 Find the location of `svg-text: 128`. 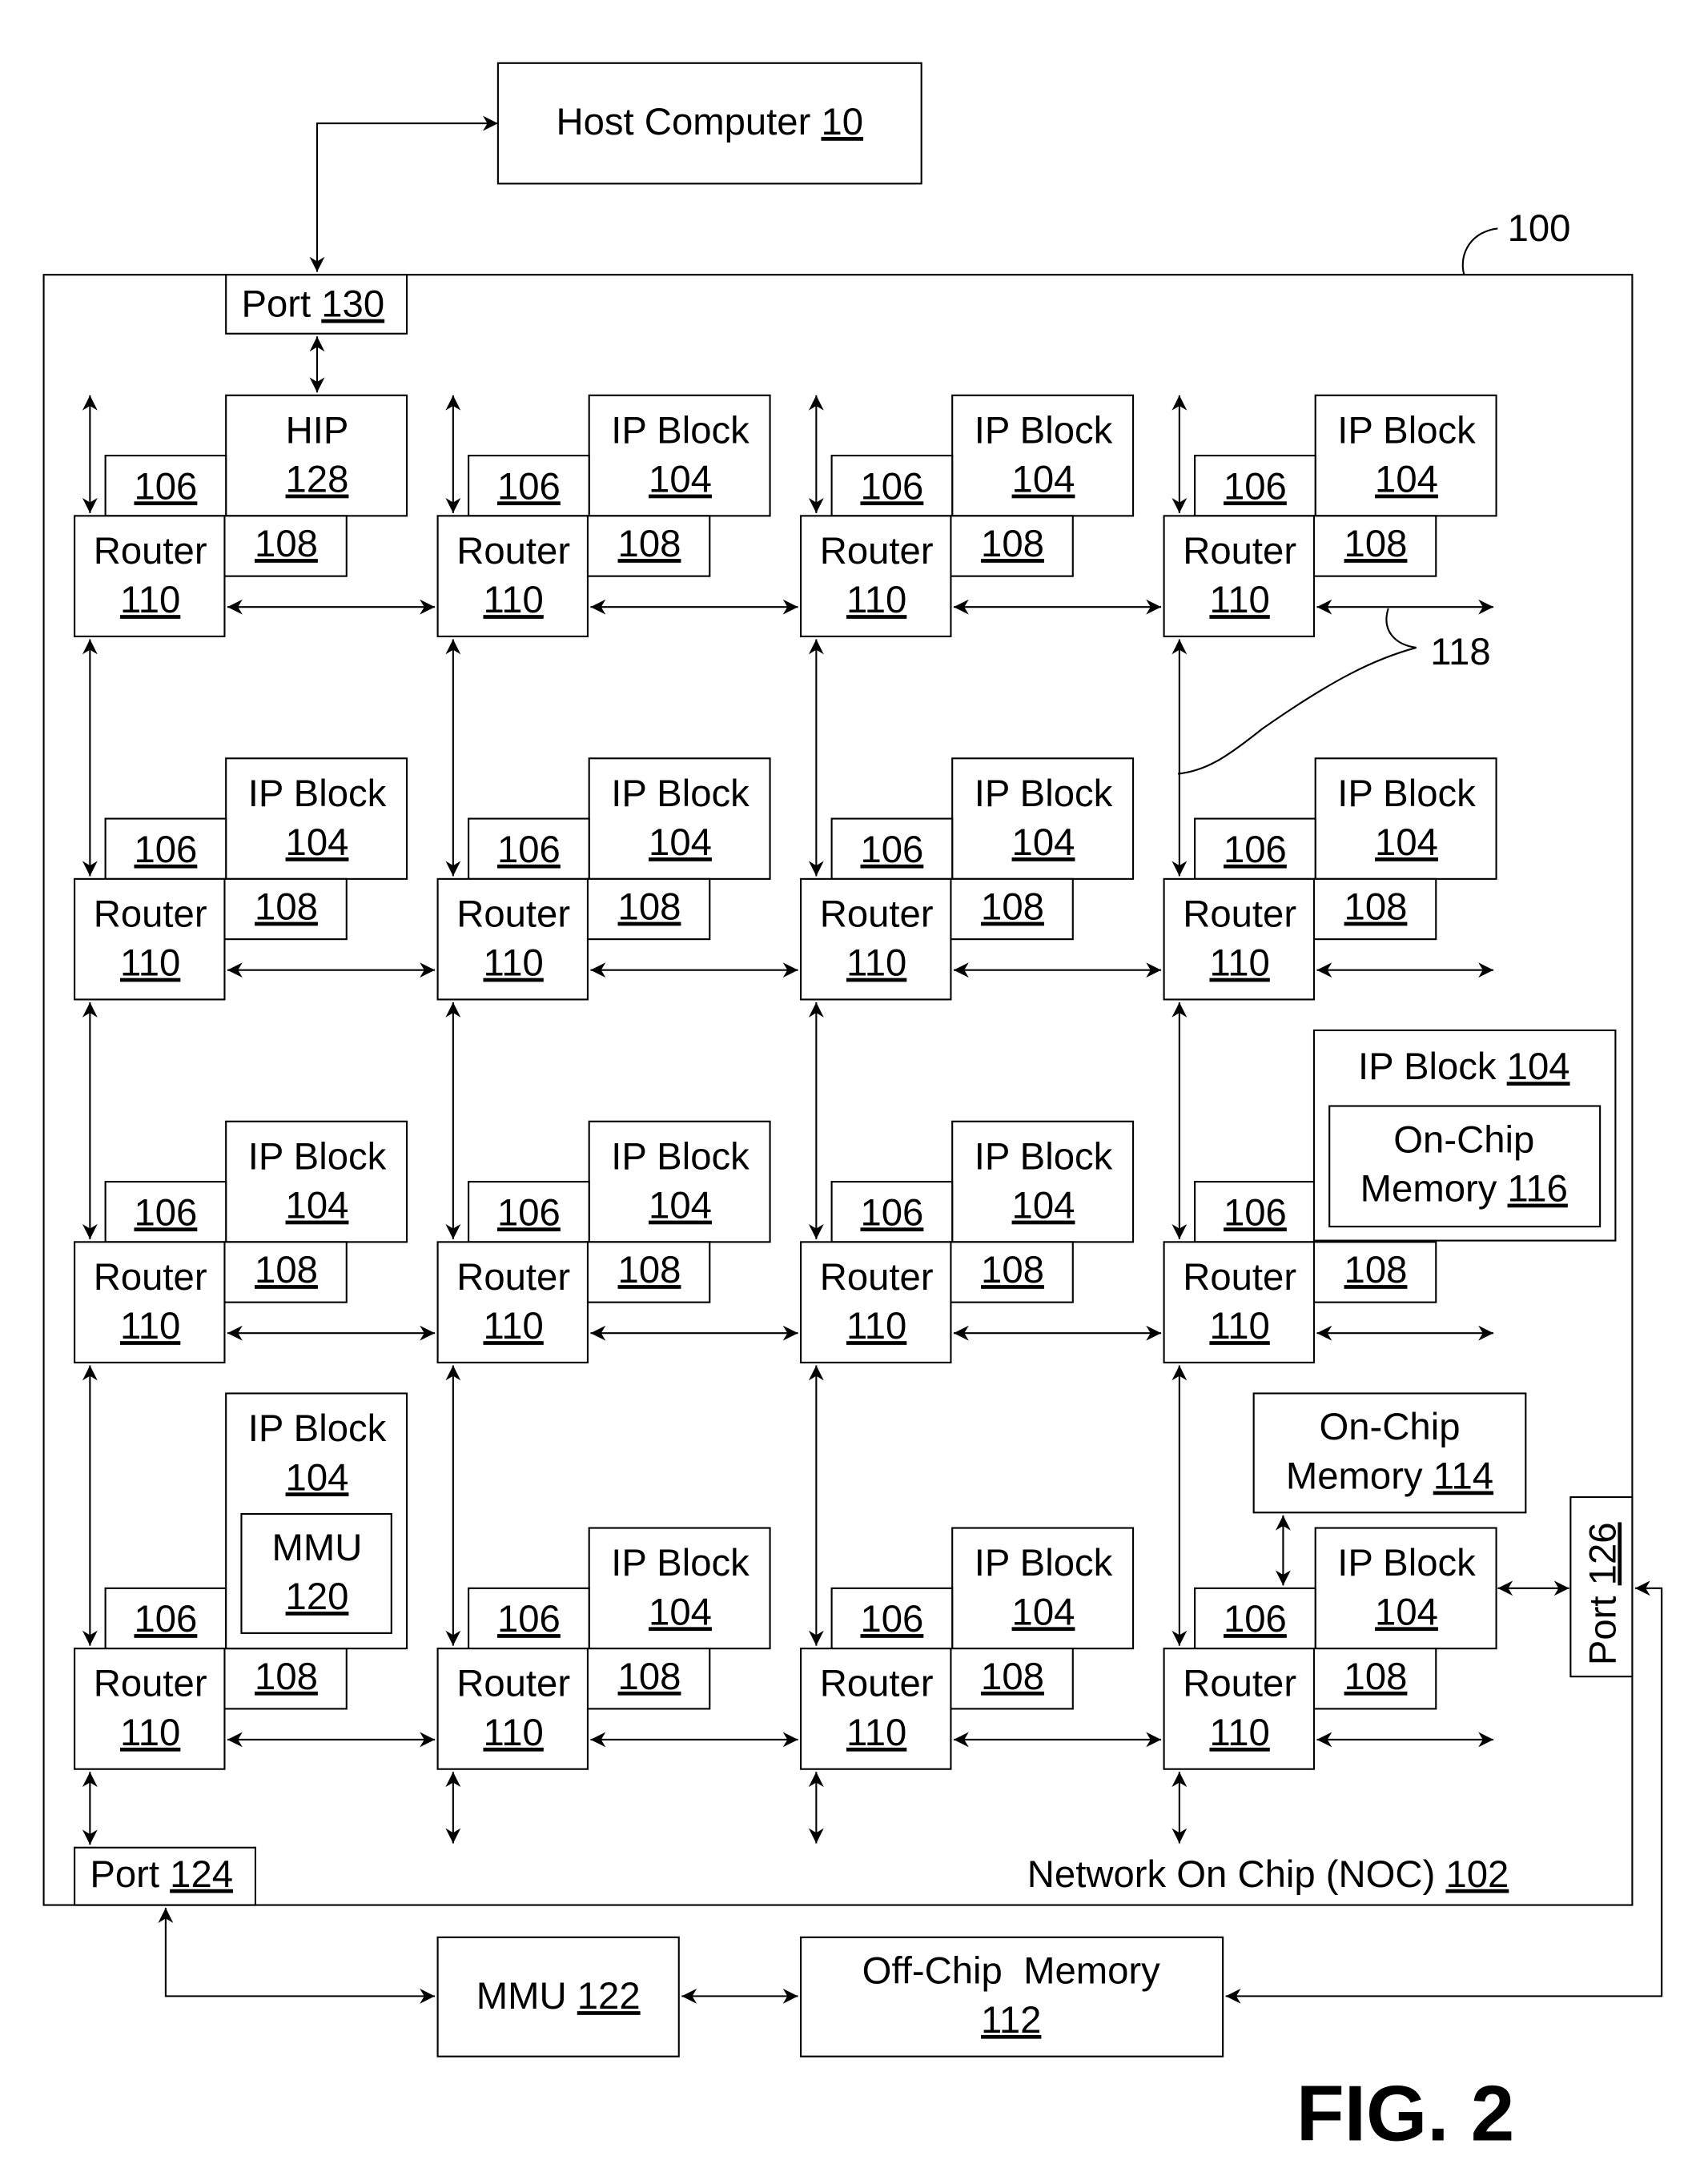

svg-text: 128 is located at coordinates (317, 480).